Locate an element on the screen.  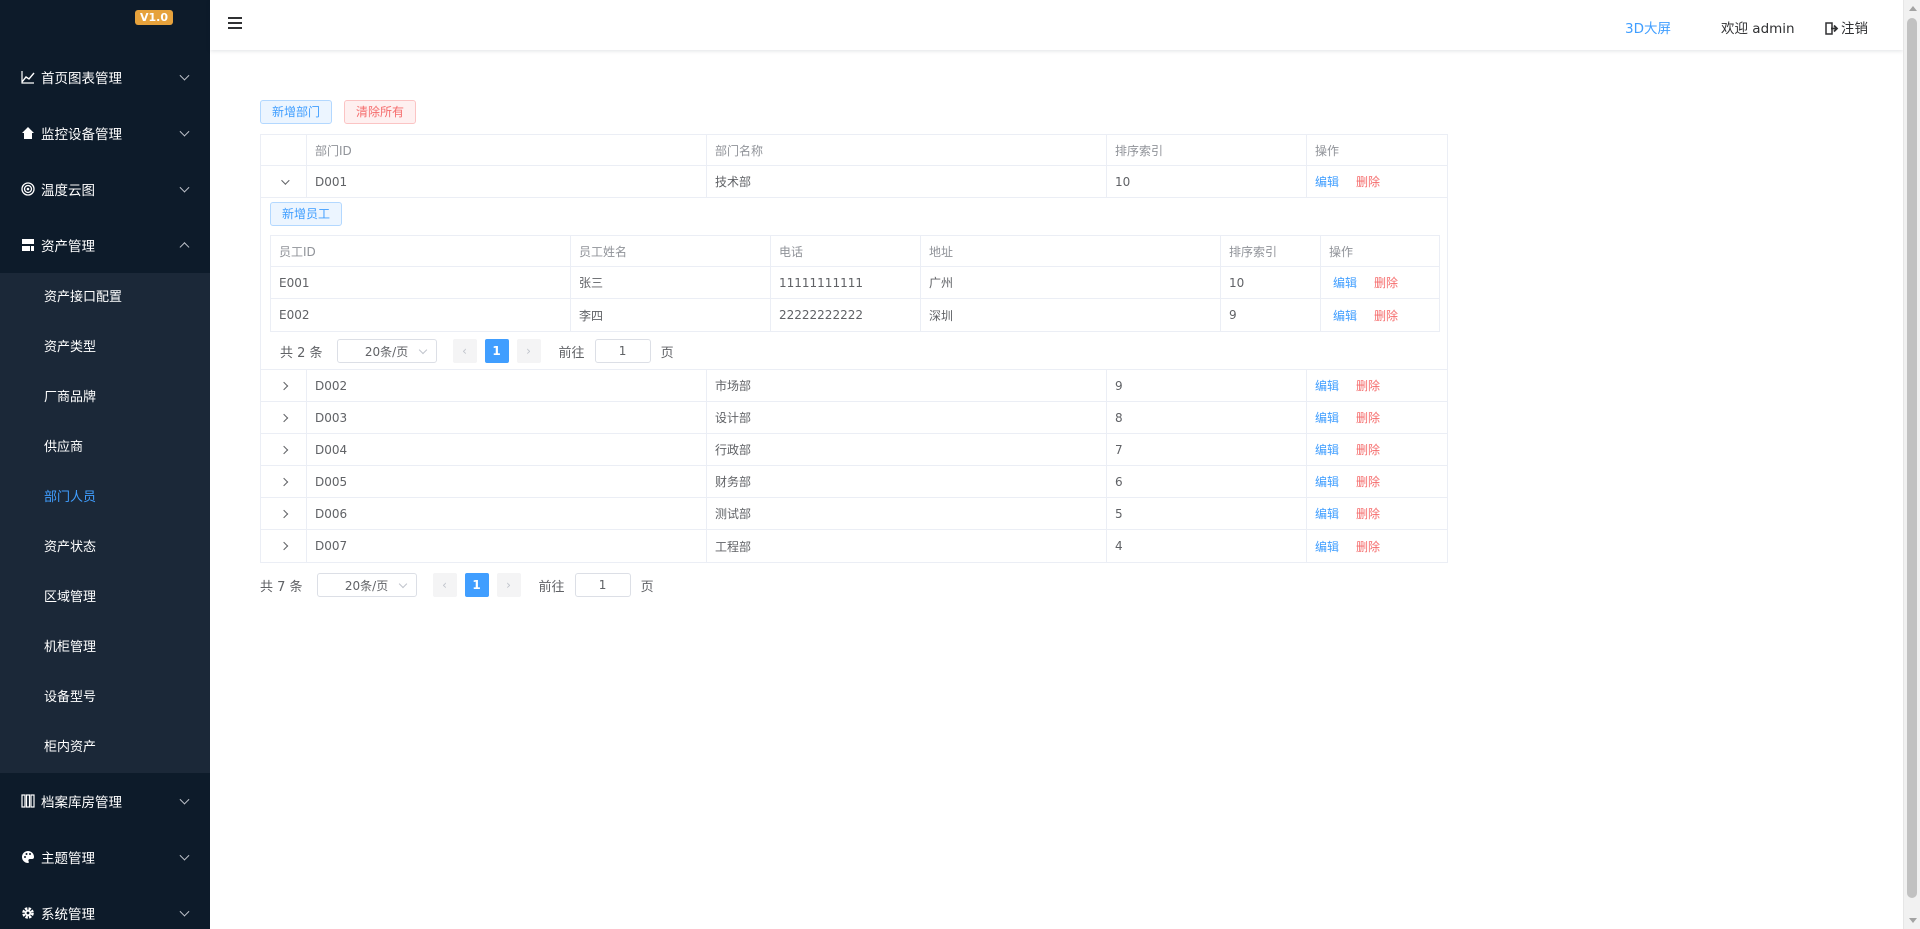
chevron-right-icon: › is located at coordinates (528, 351).